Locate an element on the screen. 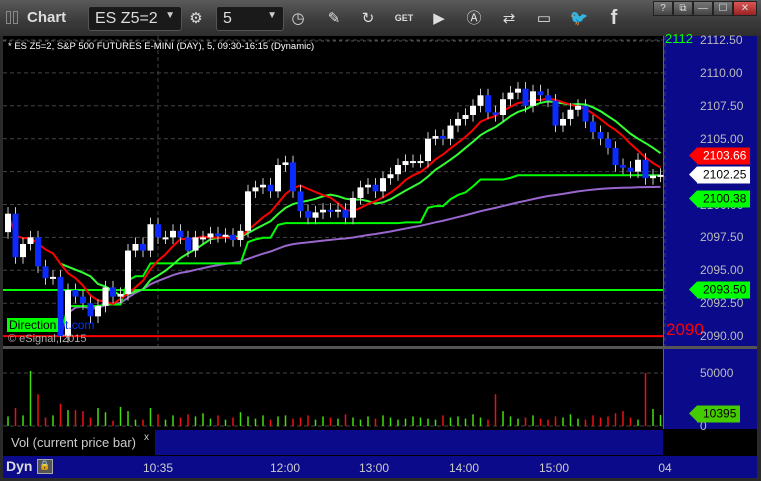 Image resolution: width=761 pixels, height=481 pixels. time-label: 14:00 is located at coordinates (464, 468).